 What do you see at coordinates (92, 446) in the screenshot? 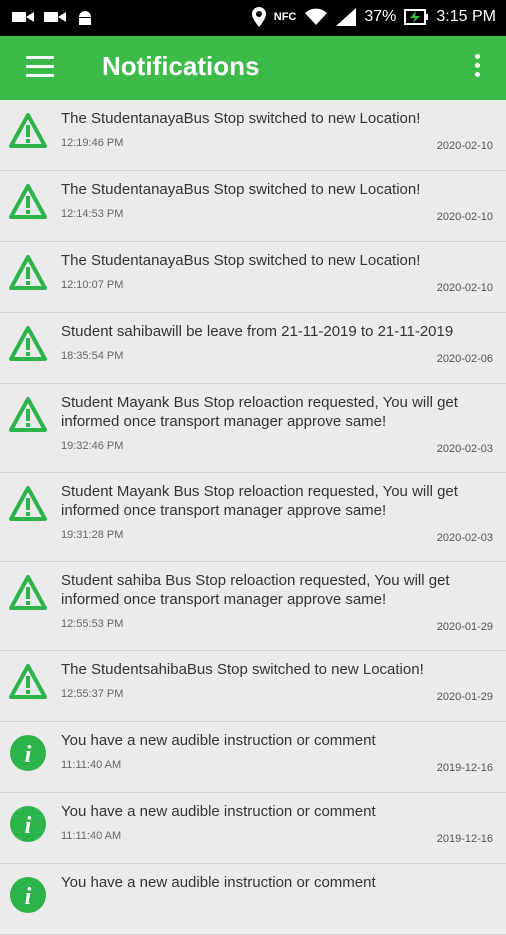
I see `notification-time: 19:32:46 PM` at bounding box center [92, 446].